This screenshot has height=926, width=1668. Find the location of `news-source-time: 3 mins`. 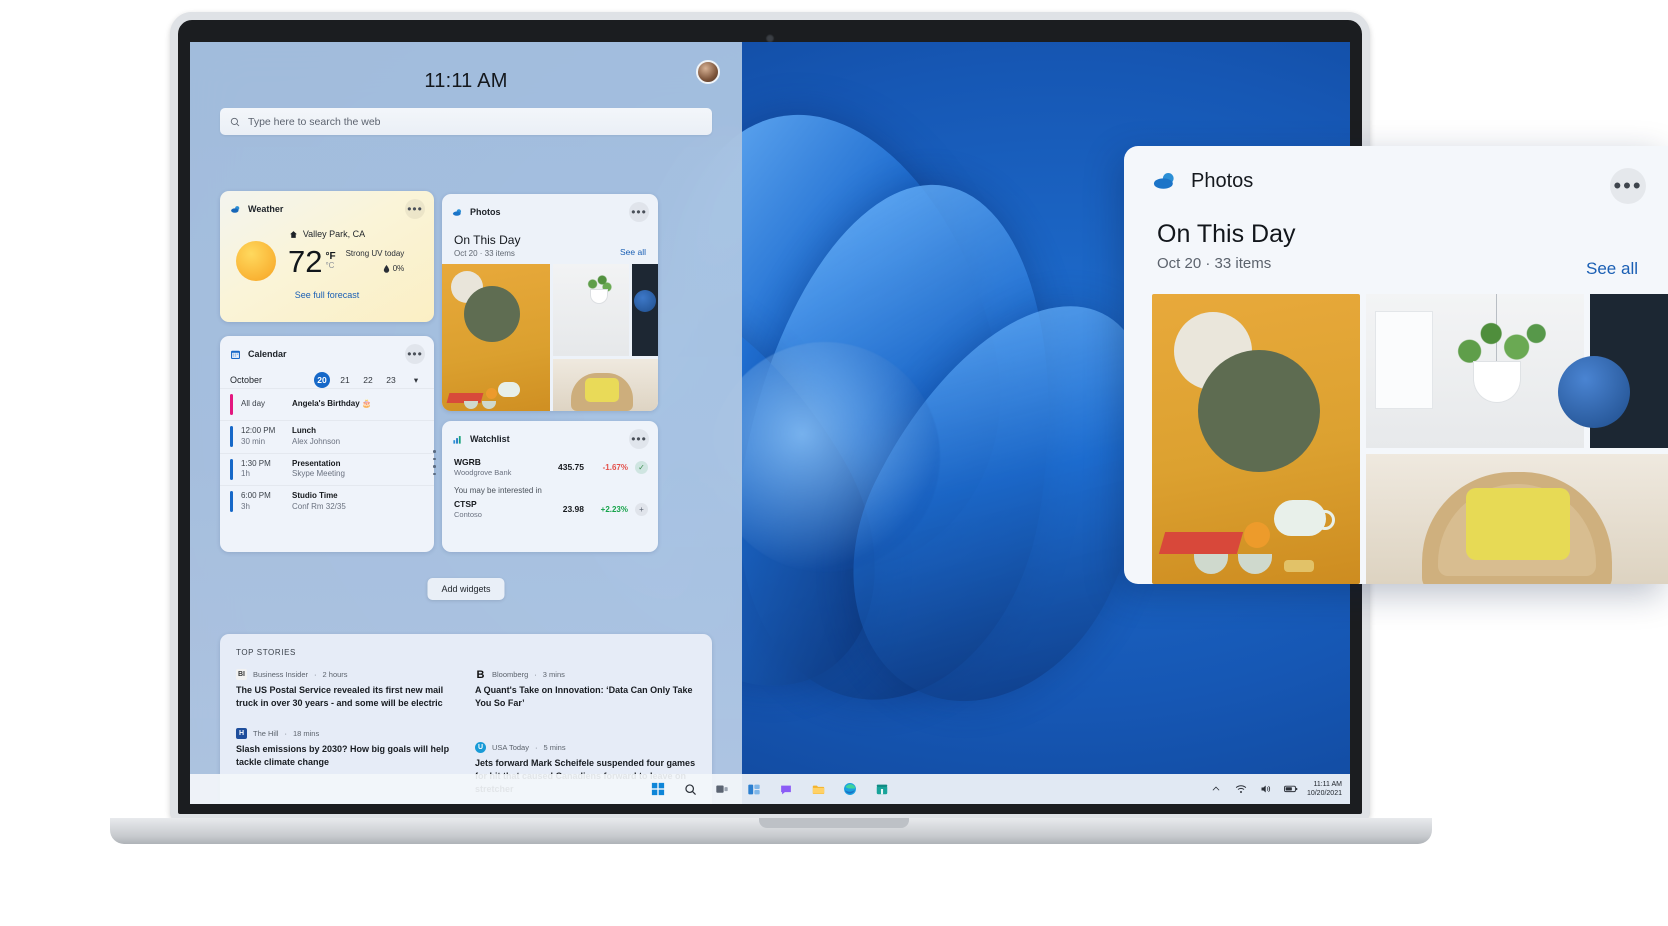

news-source-time: 3 mins is located at coordinates (553, 674).